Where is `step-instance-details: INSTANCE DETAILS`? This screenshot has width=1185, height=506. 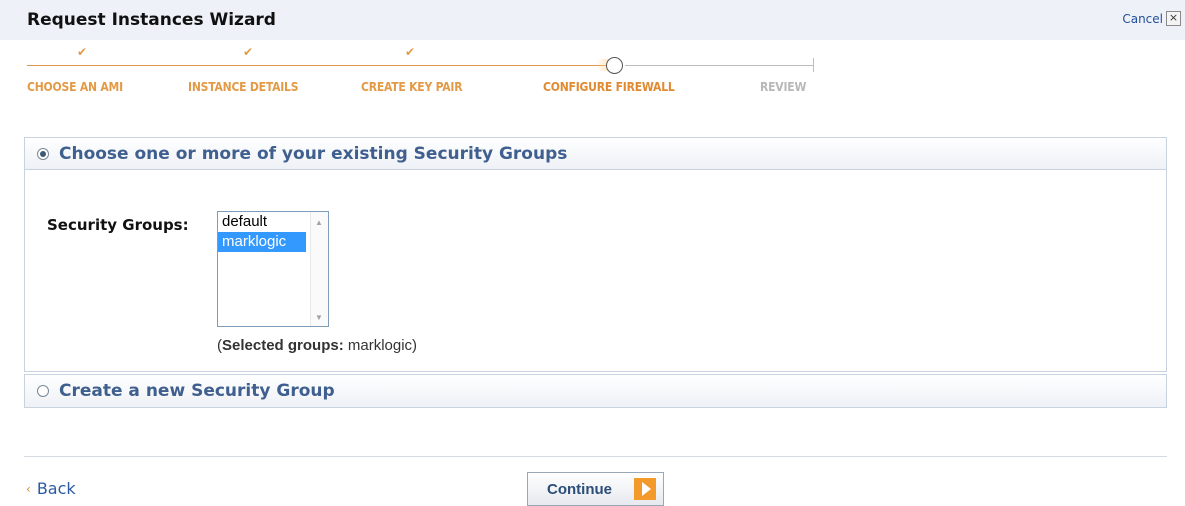
step-instance-details: INSTANCE DETAILS is located at coordinates (243, 87).